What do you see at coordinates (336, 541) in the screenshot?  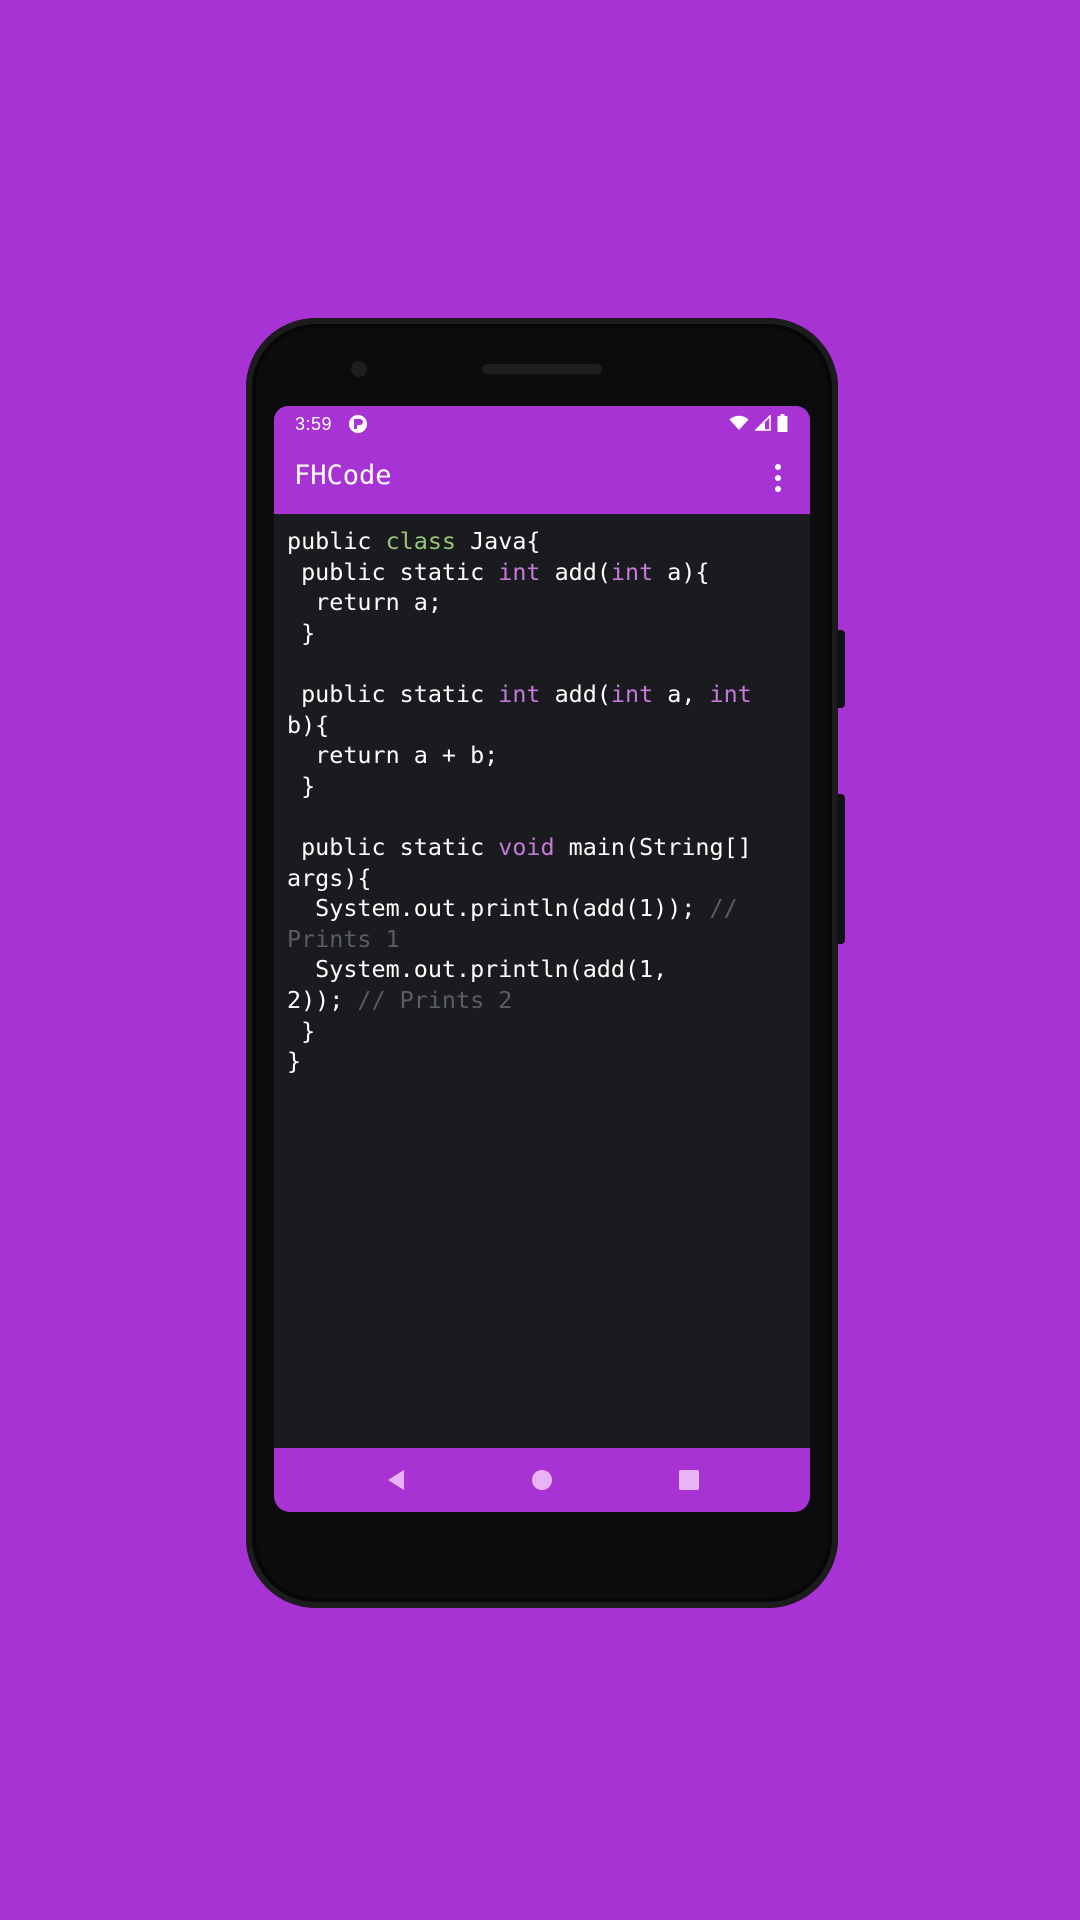 I see `code-text: public` at bounding box center [336, 541].